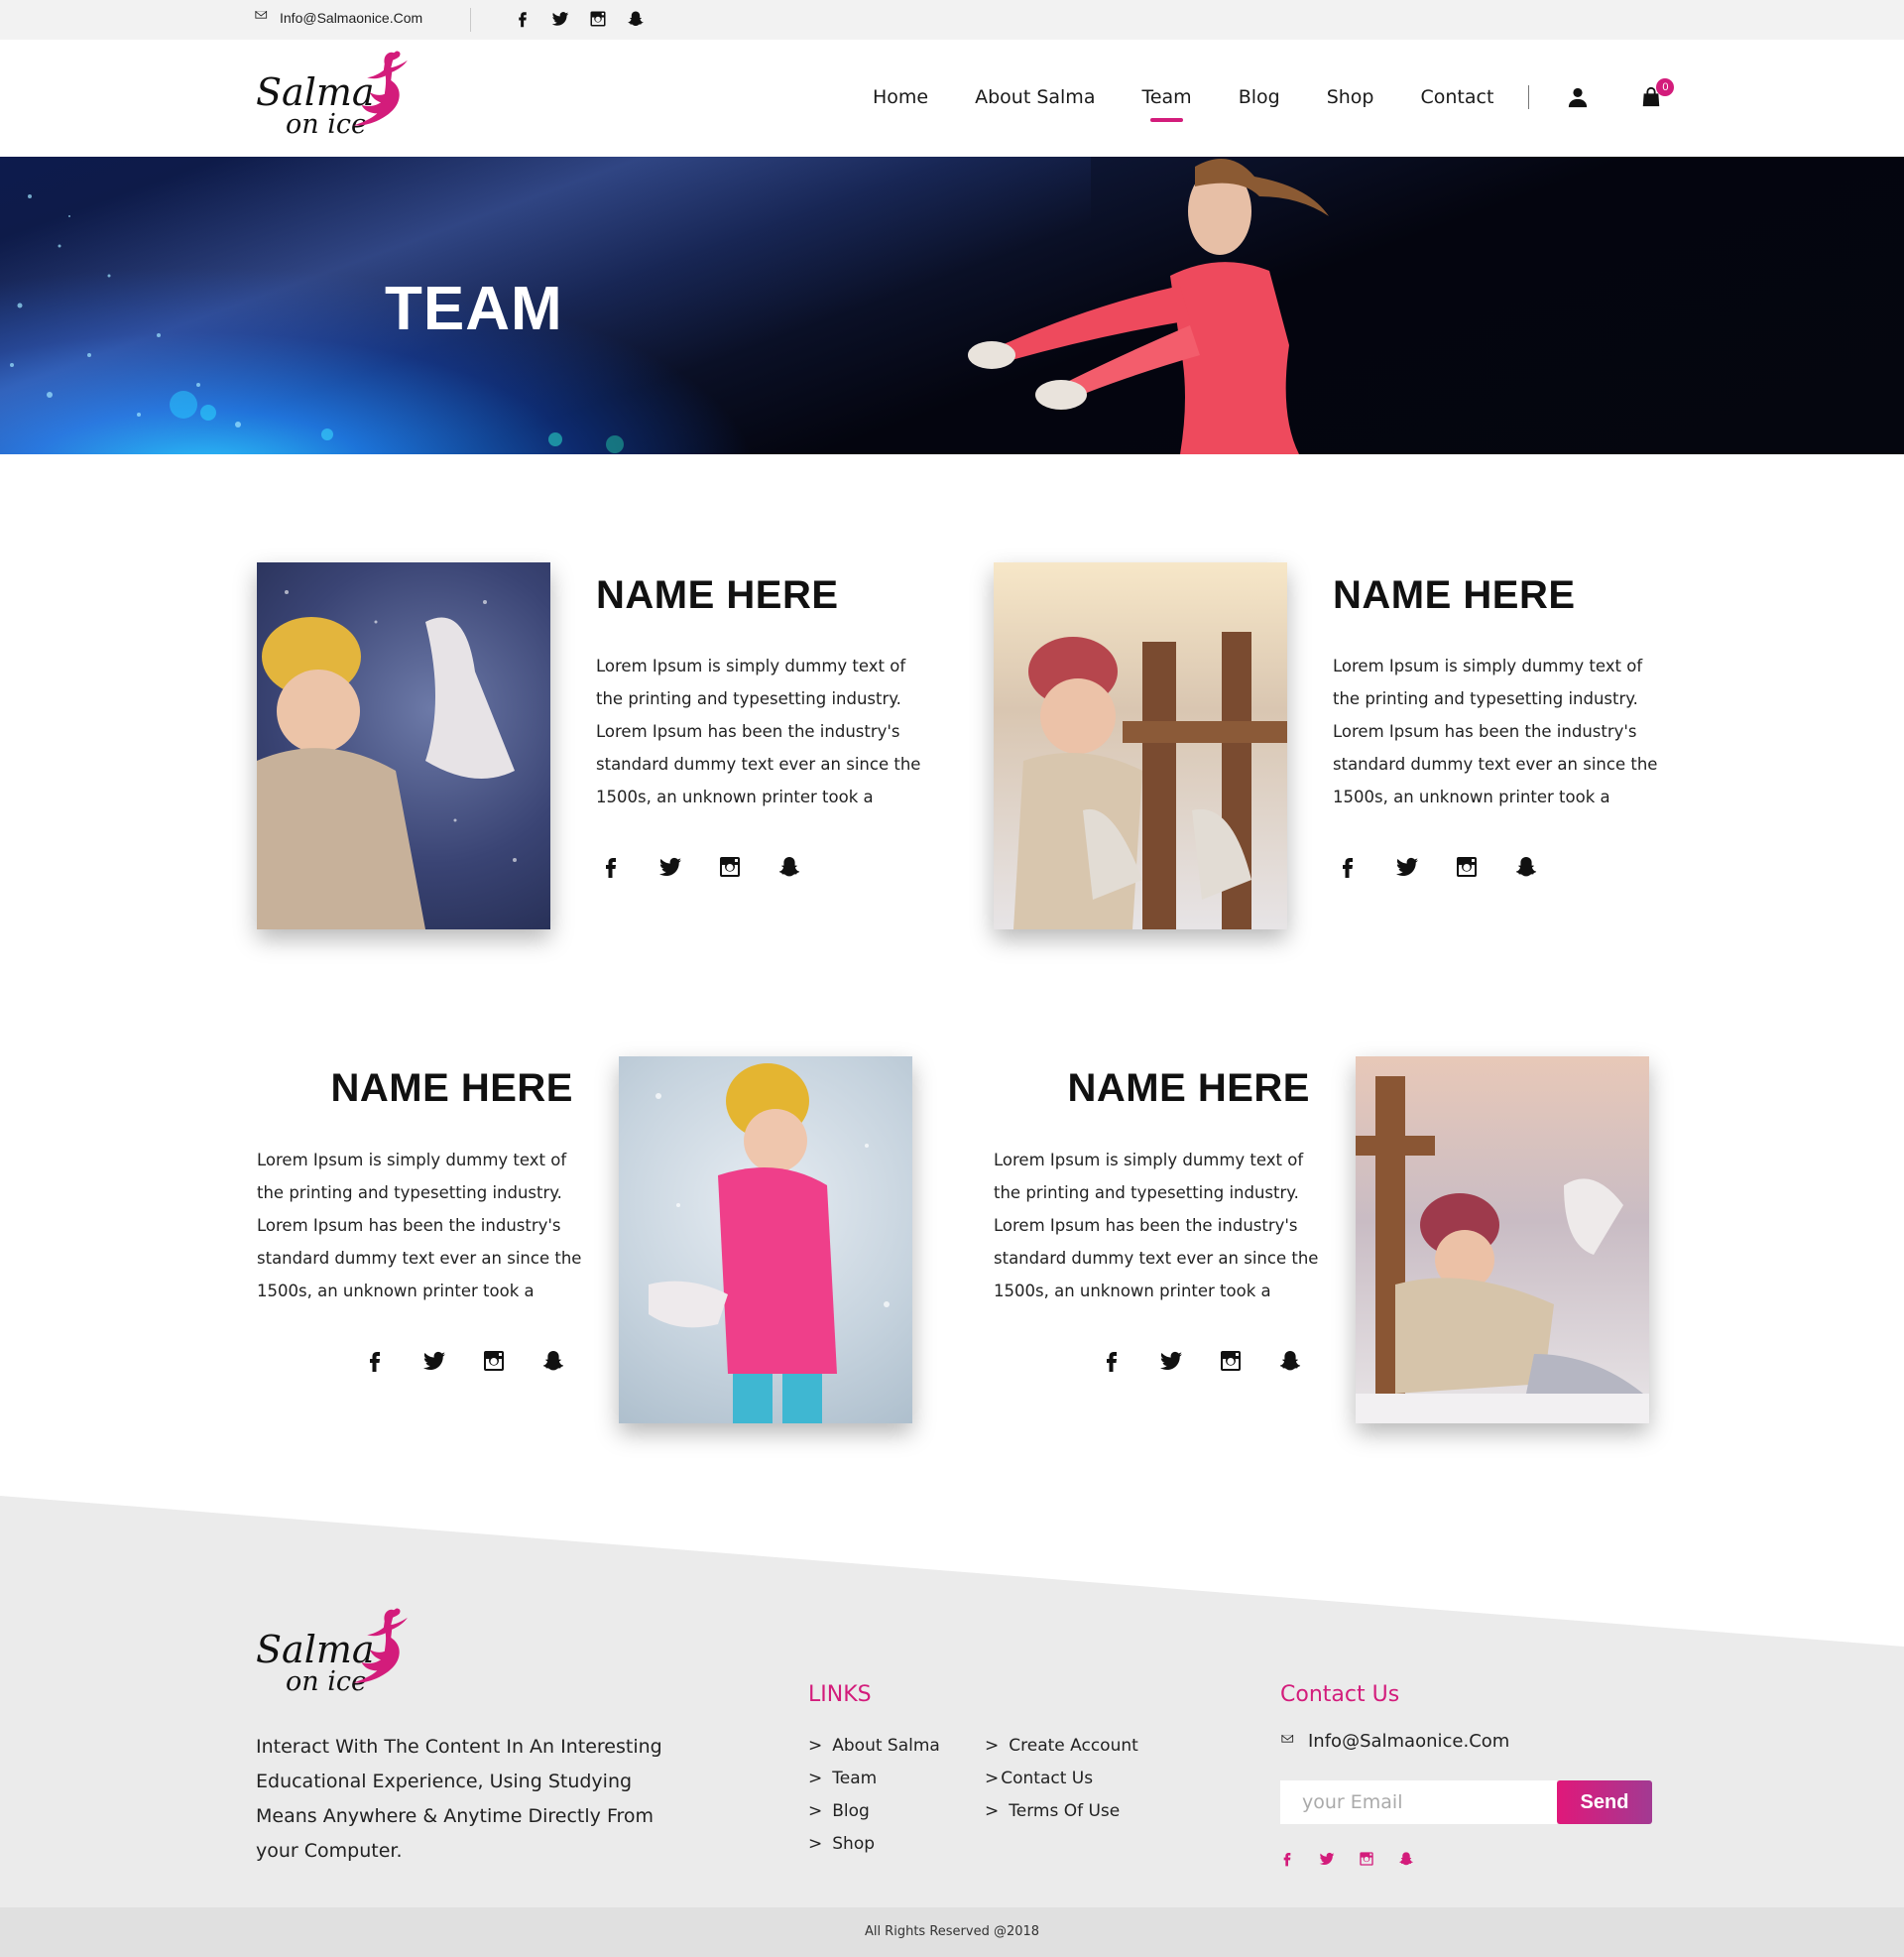  I want to click on team-name-4: NAME HERE, so click(1188, 1088).